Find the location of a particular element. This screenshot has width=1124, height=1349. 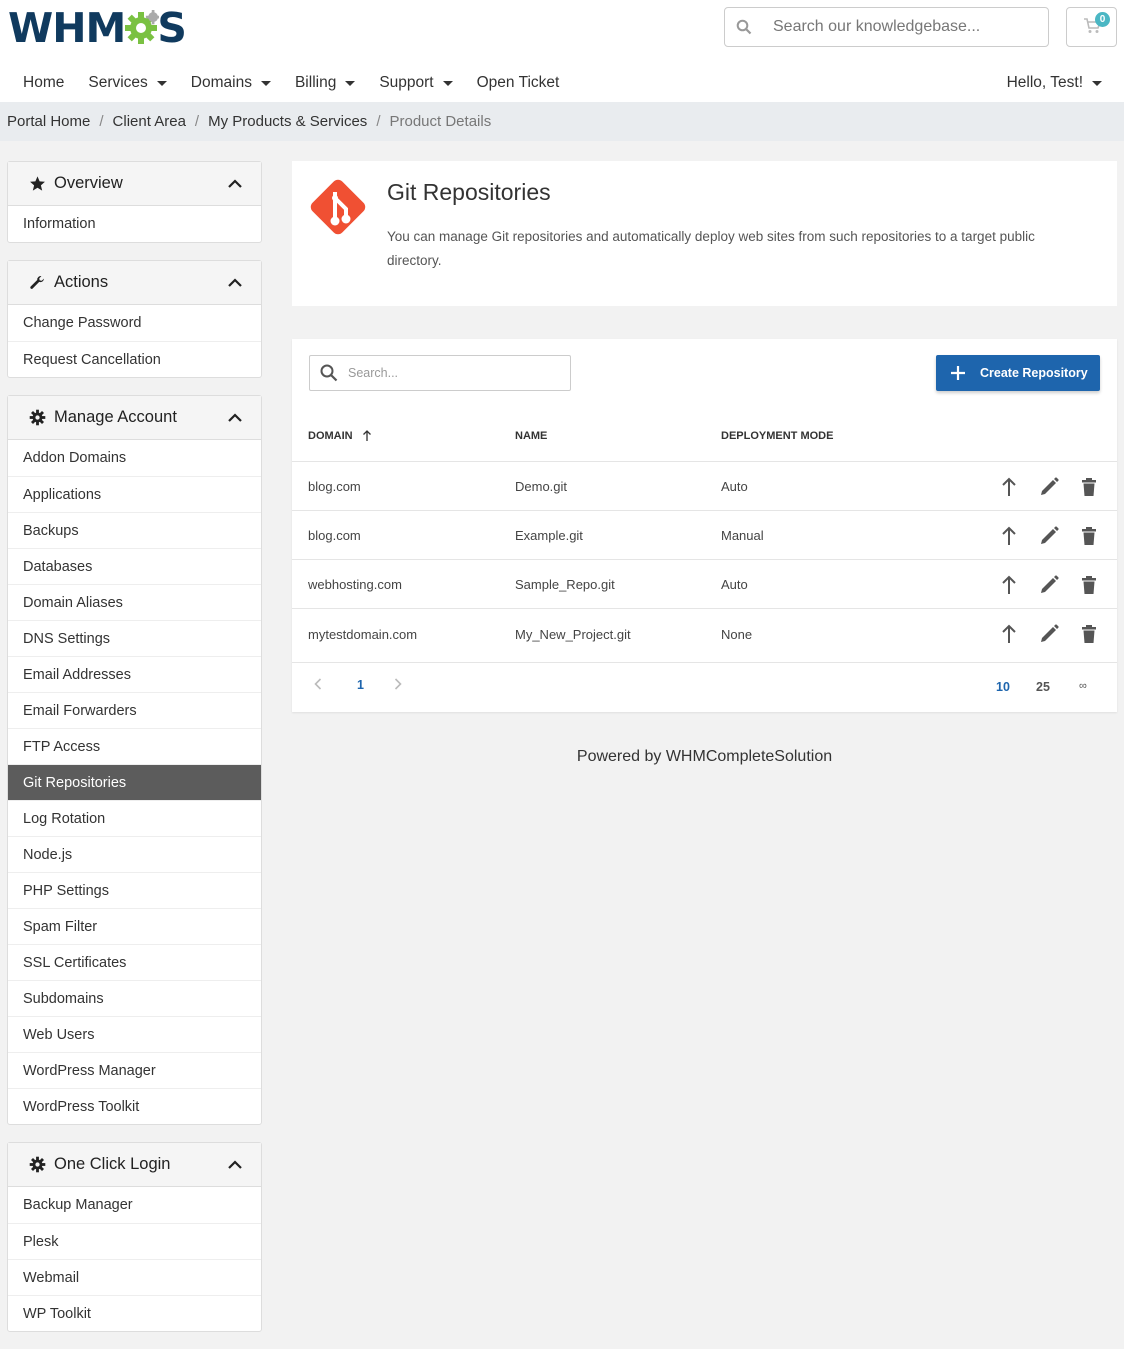

nav-open-ticket: Open Ticket is located at coordinates (518, 83).